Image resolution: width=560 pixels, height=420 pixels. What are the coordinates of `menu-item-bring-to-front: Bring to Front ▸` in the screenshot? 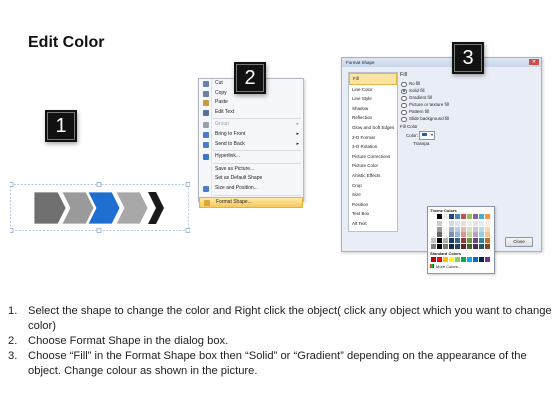 It's located at (251, 135).